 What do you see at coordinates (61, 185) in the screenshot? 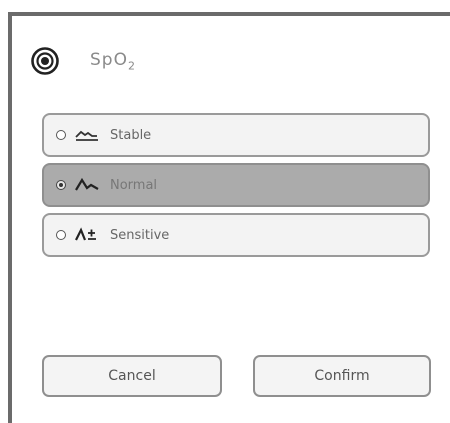
I see `radio-normal` at bounding box center [61, 185].